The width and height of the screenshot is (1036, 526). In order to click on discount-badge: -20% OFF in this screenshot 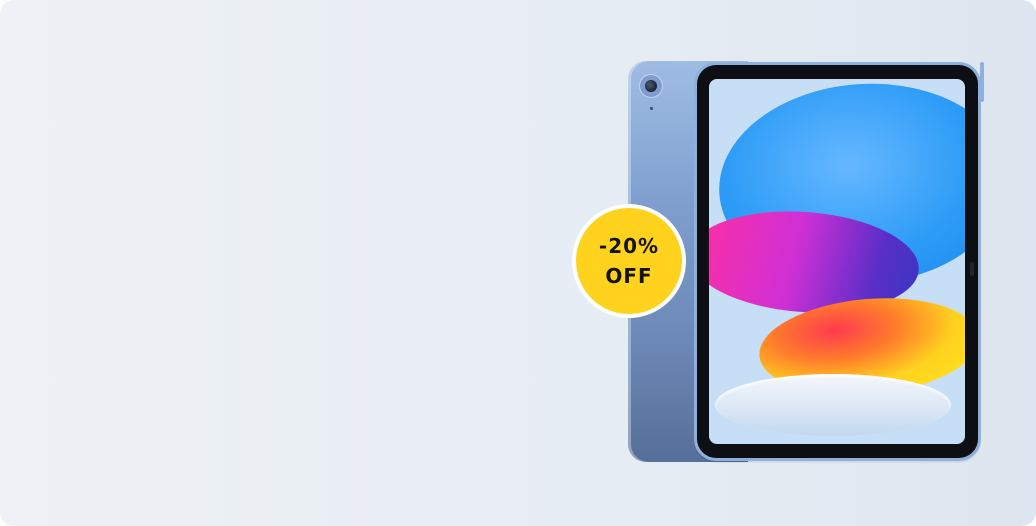, I will do `click(629, 261)`.